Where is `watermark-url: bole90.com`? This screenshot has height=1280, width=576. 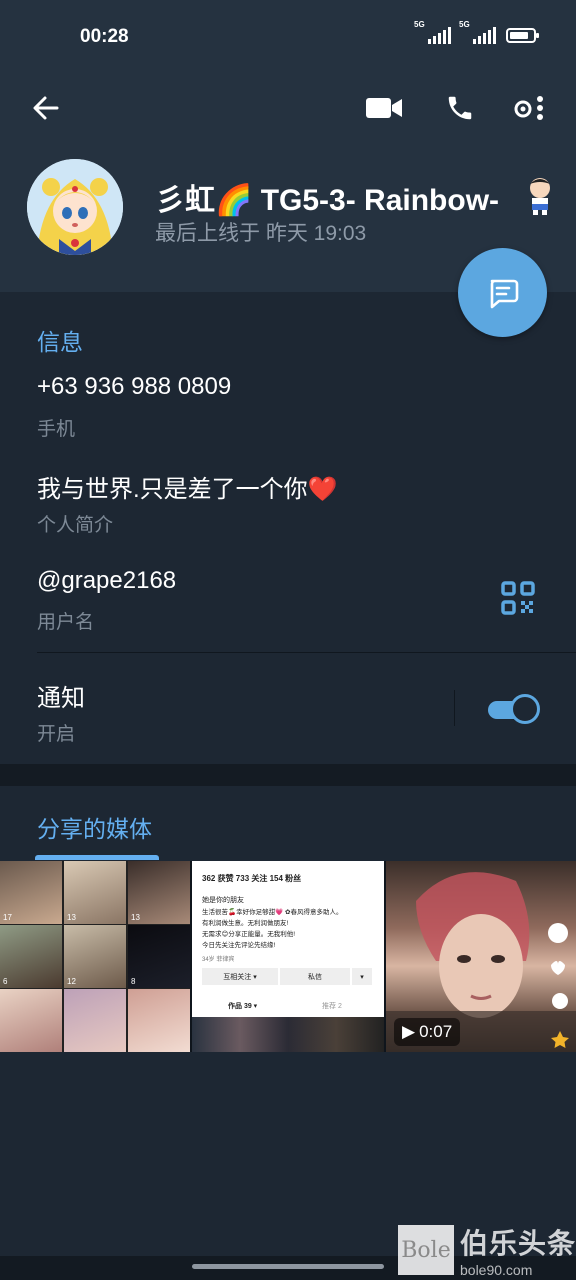
watermark-url: bole90.com is located at coordinates (496, 1270).